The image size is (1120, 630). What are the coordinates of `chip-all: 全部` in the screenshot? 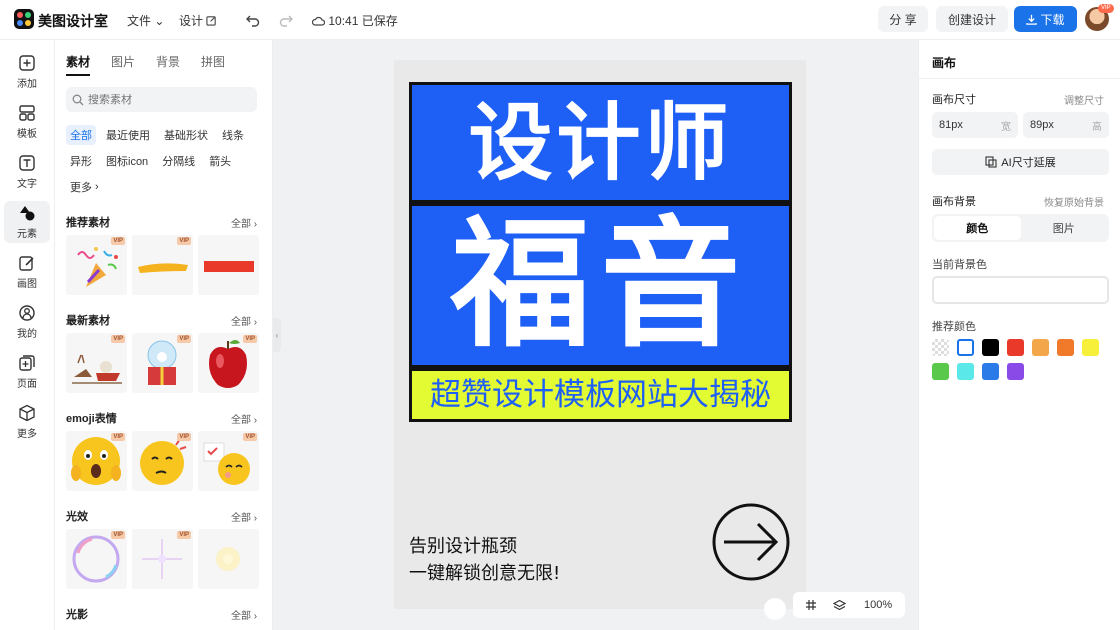 It's located at (81, 135).